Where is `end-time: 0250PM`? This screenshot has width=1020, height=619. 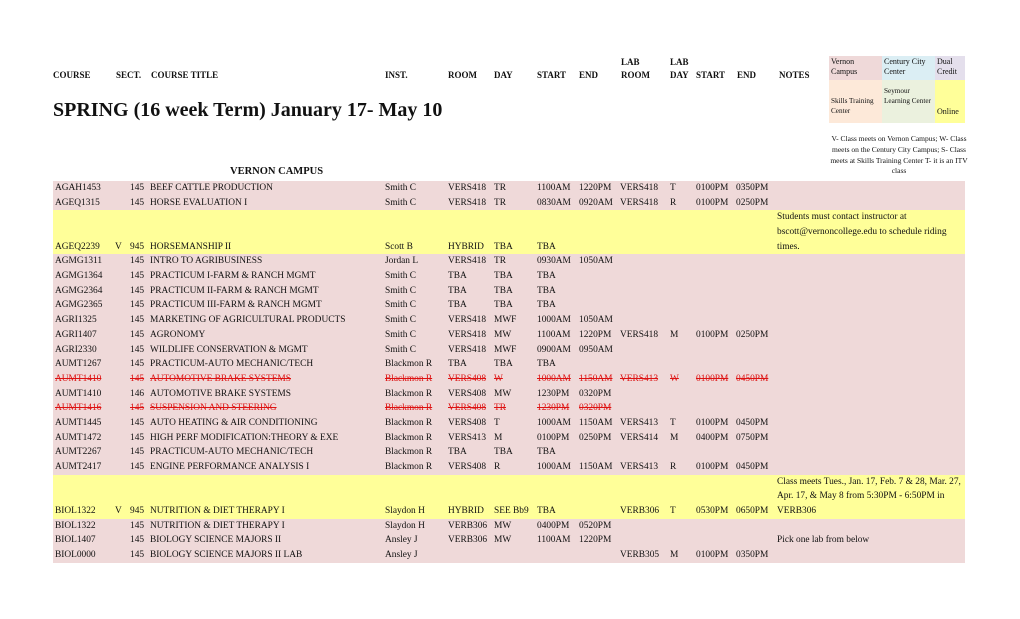
end-time: 0250PM is located at coordinates (595, 437).